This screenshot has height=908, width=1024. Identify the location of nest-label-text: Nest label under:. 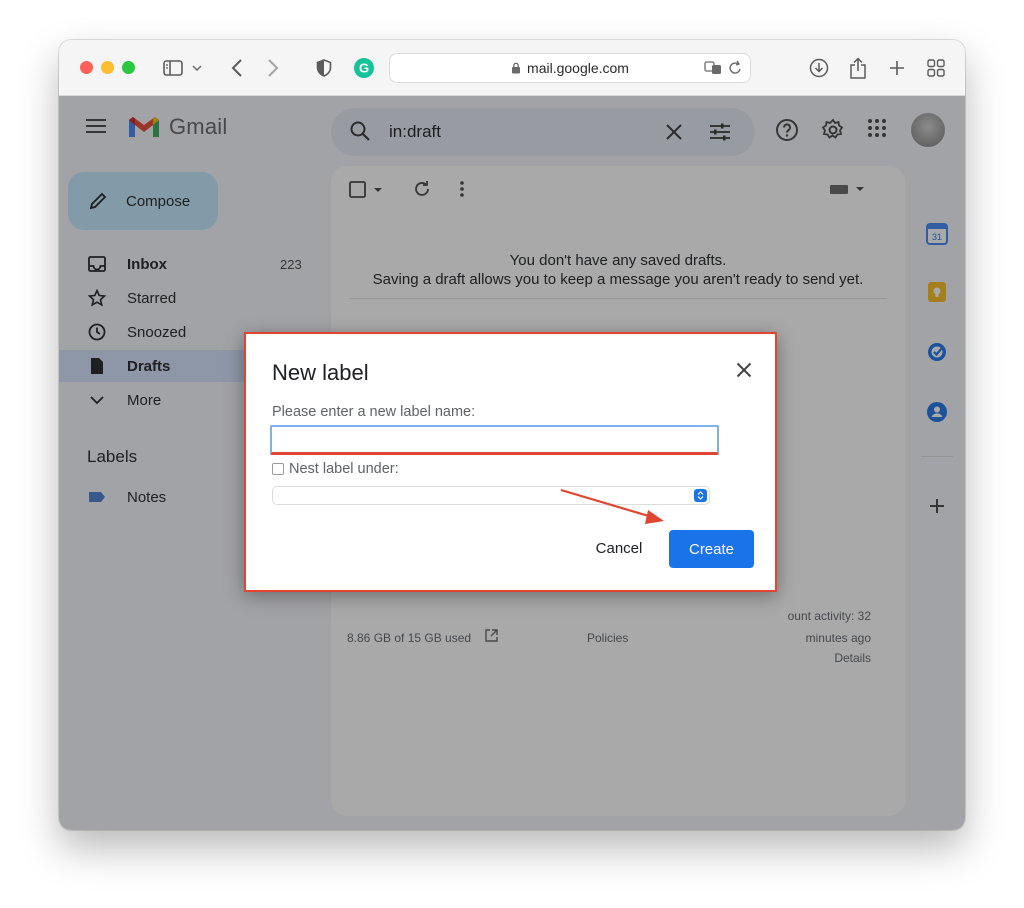
(344, 469).